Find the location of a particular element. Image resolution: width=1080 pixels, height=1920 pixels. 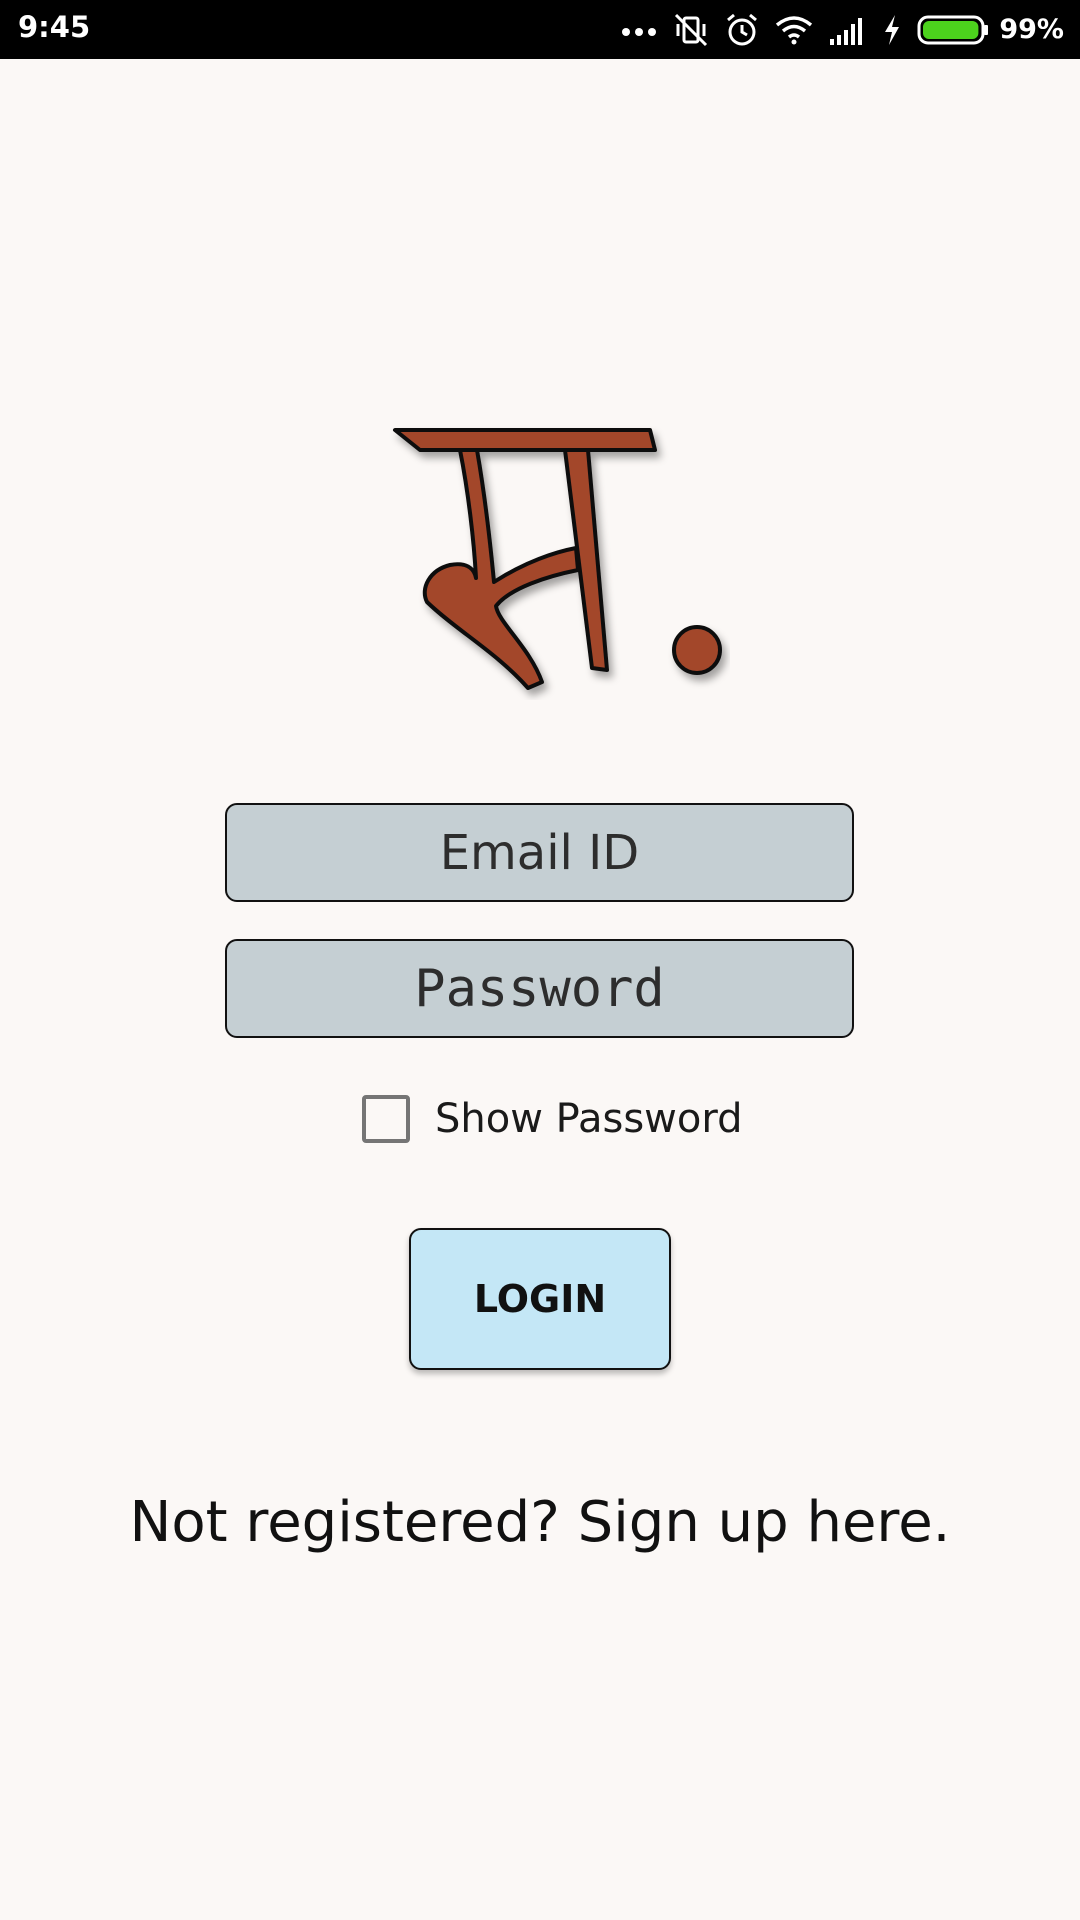

login-button: LOGIN is located at coordinates (540, 1299).